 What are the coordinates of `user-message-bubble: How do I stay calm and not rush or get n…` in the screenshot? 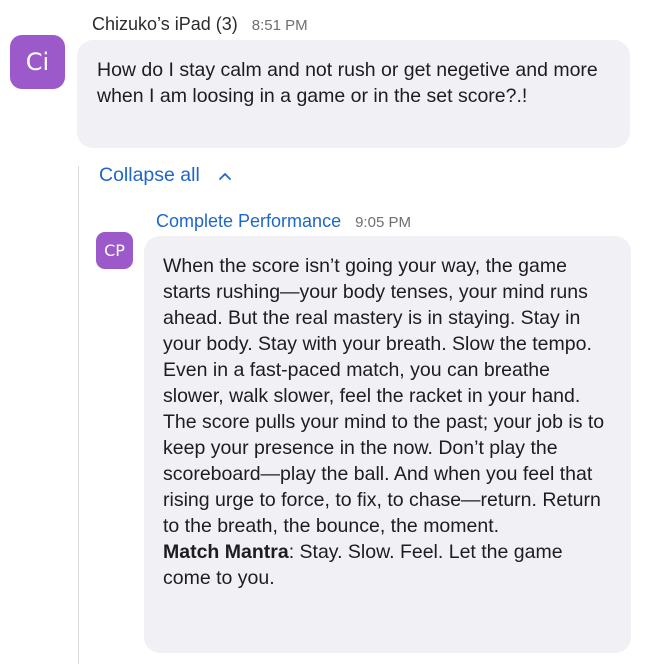 It's located at (353, 94).